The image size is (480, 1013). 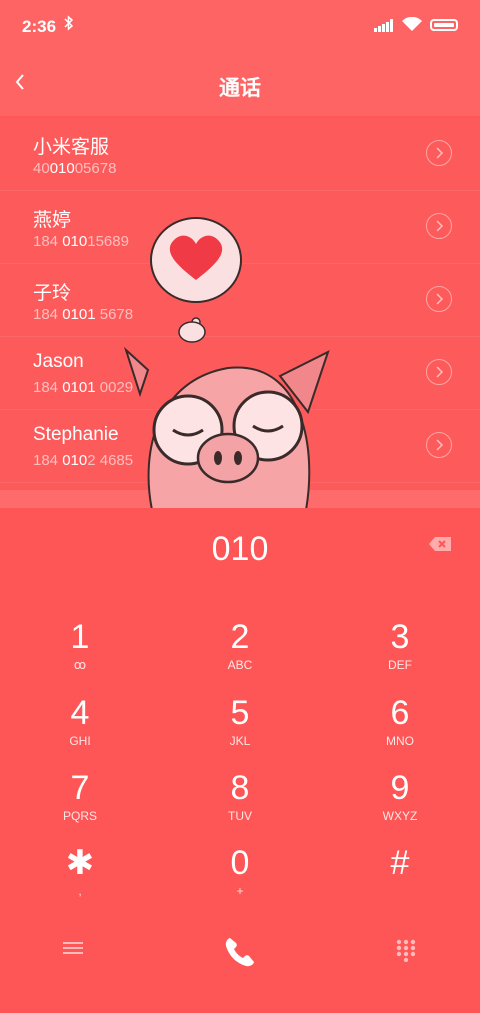 I want to click on key-1: 1ꝏ, so click(x=80, y=653).